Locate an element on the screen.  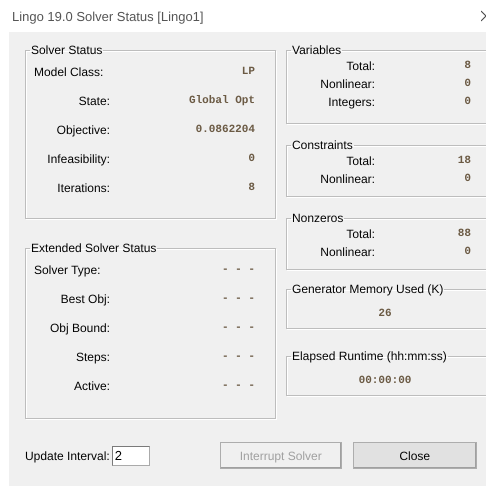
close-button: Close is located at coordinates (414, 455).